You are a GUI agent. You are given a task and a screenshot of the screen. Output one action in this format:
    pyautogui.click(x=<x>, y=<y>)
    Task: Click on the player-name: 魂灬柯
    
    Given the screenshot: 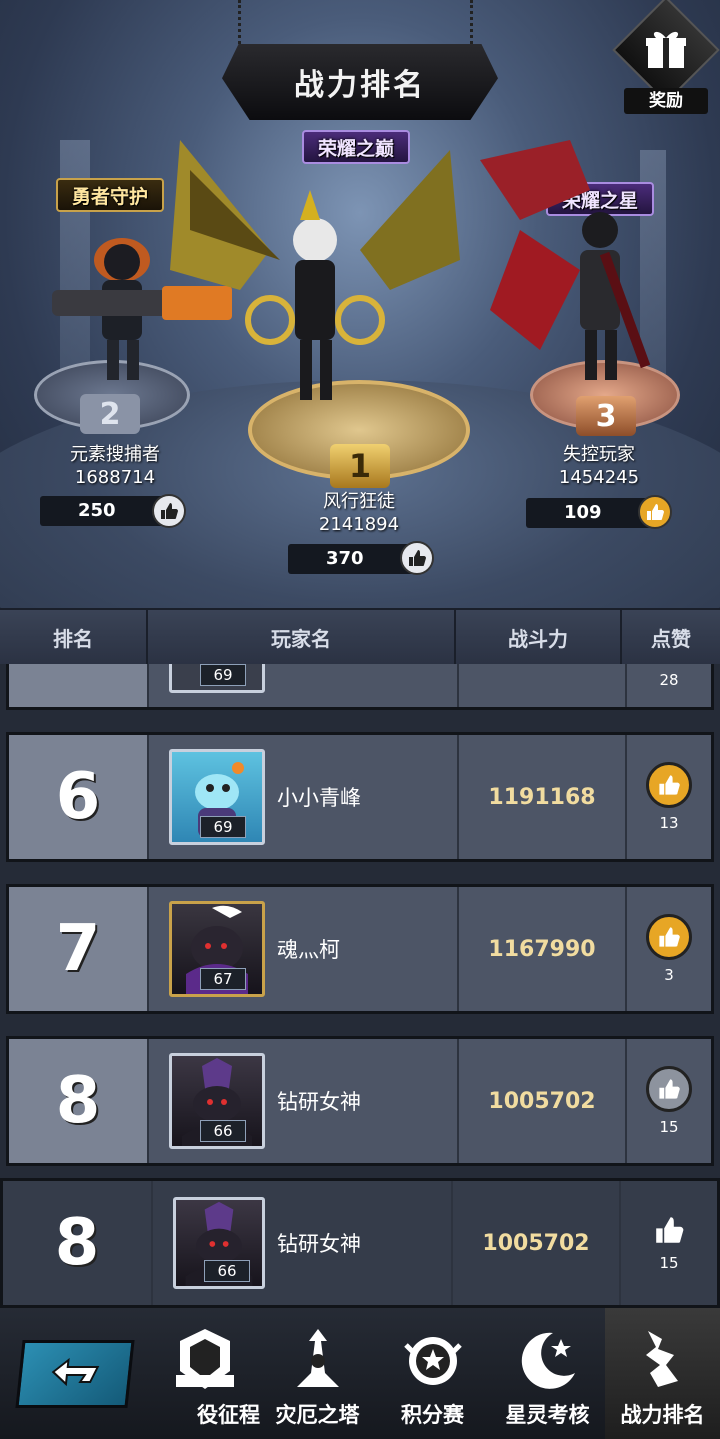 What is the action you would take?
    pyautogui.click(x=308, y=949)
    